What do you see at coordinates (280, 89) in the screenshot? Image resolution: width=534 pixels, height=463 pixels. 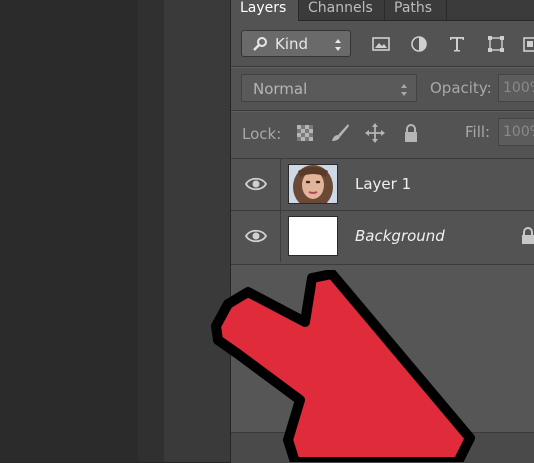 I see `blend-mode-value: Normal` at bounding box center [280, 89].